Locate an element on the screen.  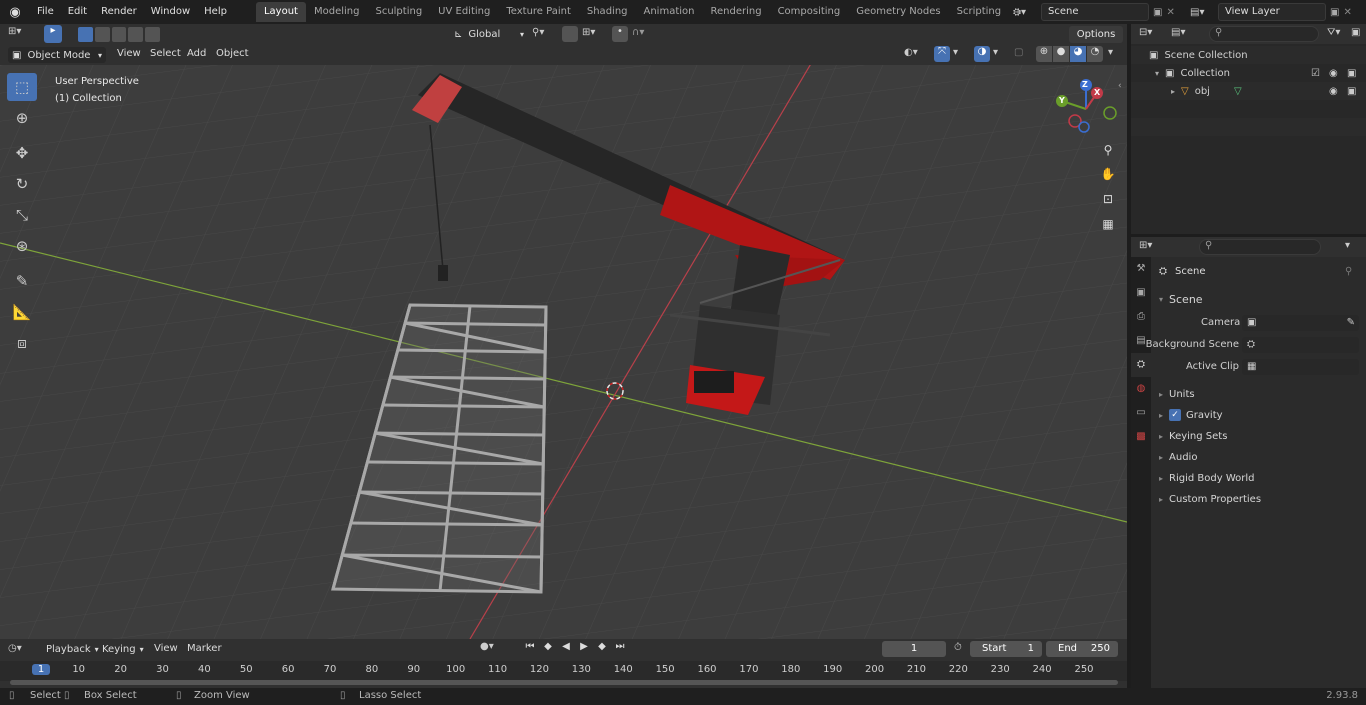
cursor-tool-icon: ⊕ is located at coordinates (22, 118).